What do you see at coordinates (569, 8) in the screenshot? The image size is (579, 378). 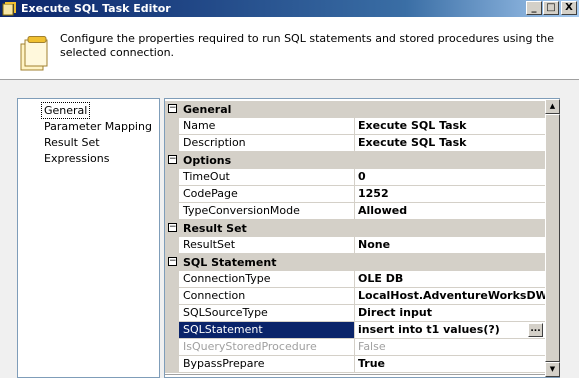 I see `close-button: X` at bounding box center [569, 8].